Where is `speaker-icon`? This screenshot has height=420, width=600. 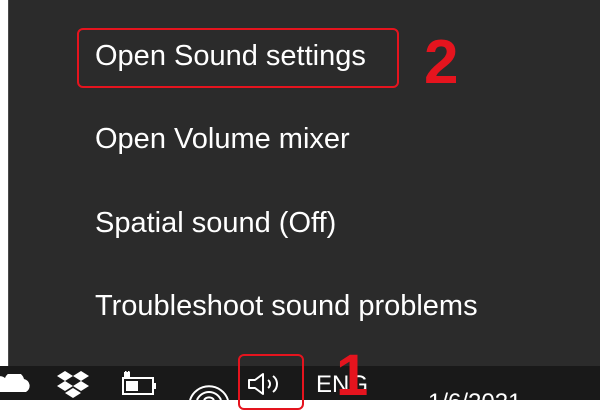 speaker-icon is located at coordinates (266, 384).